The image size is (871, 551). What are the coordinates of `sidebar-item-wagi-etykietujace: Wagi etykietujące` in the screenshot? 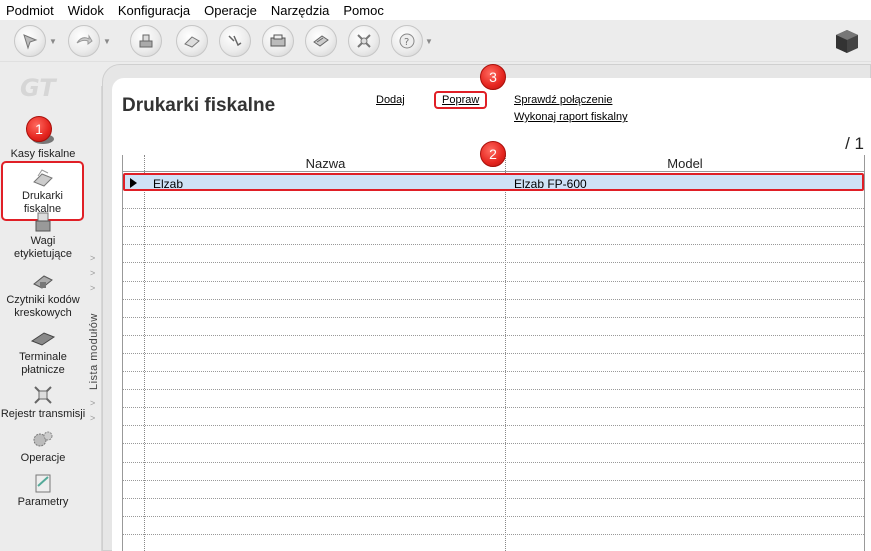 It's located at (43, 236).